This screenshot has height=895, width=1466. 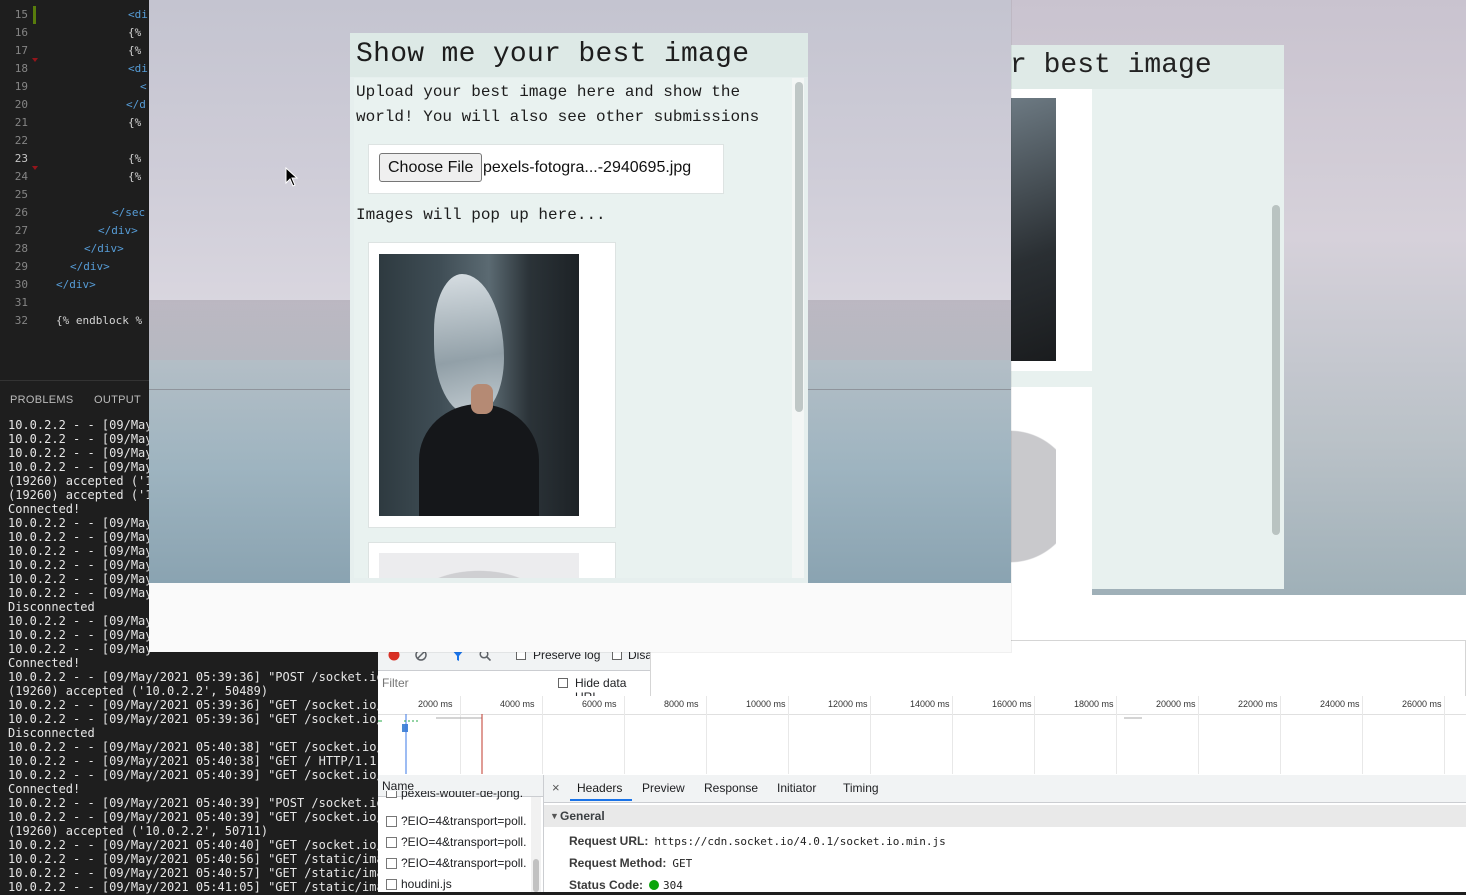 I want to click on line-number: 22, so click(x=21, y=140).